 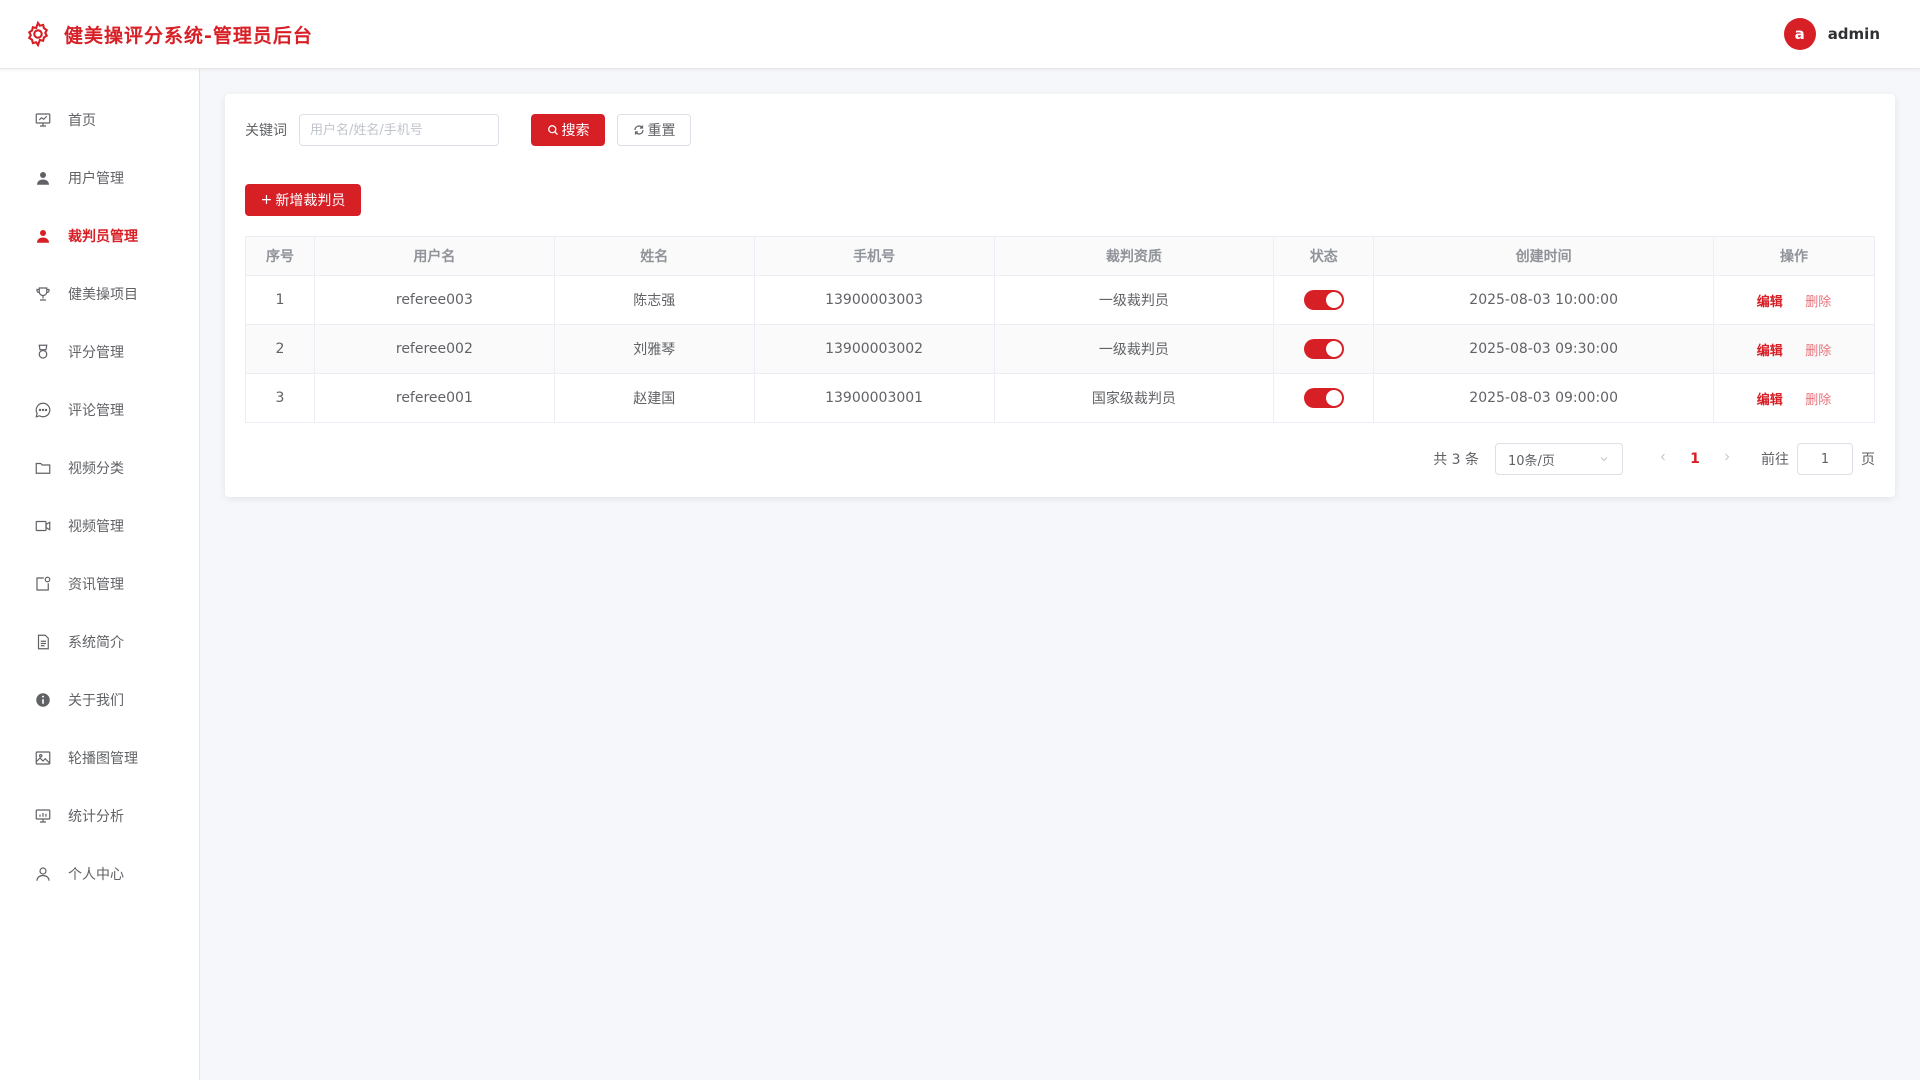 What do you see at coordinates (1559, 459) in the screenshot?
I see `page-size-select: 10条/页` at bounding box center [1559, 459].